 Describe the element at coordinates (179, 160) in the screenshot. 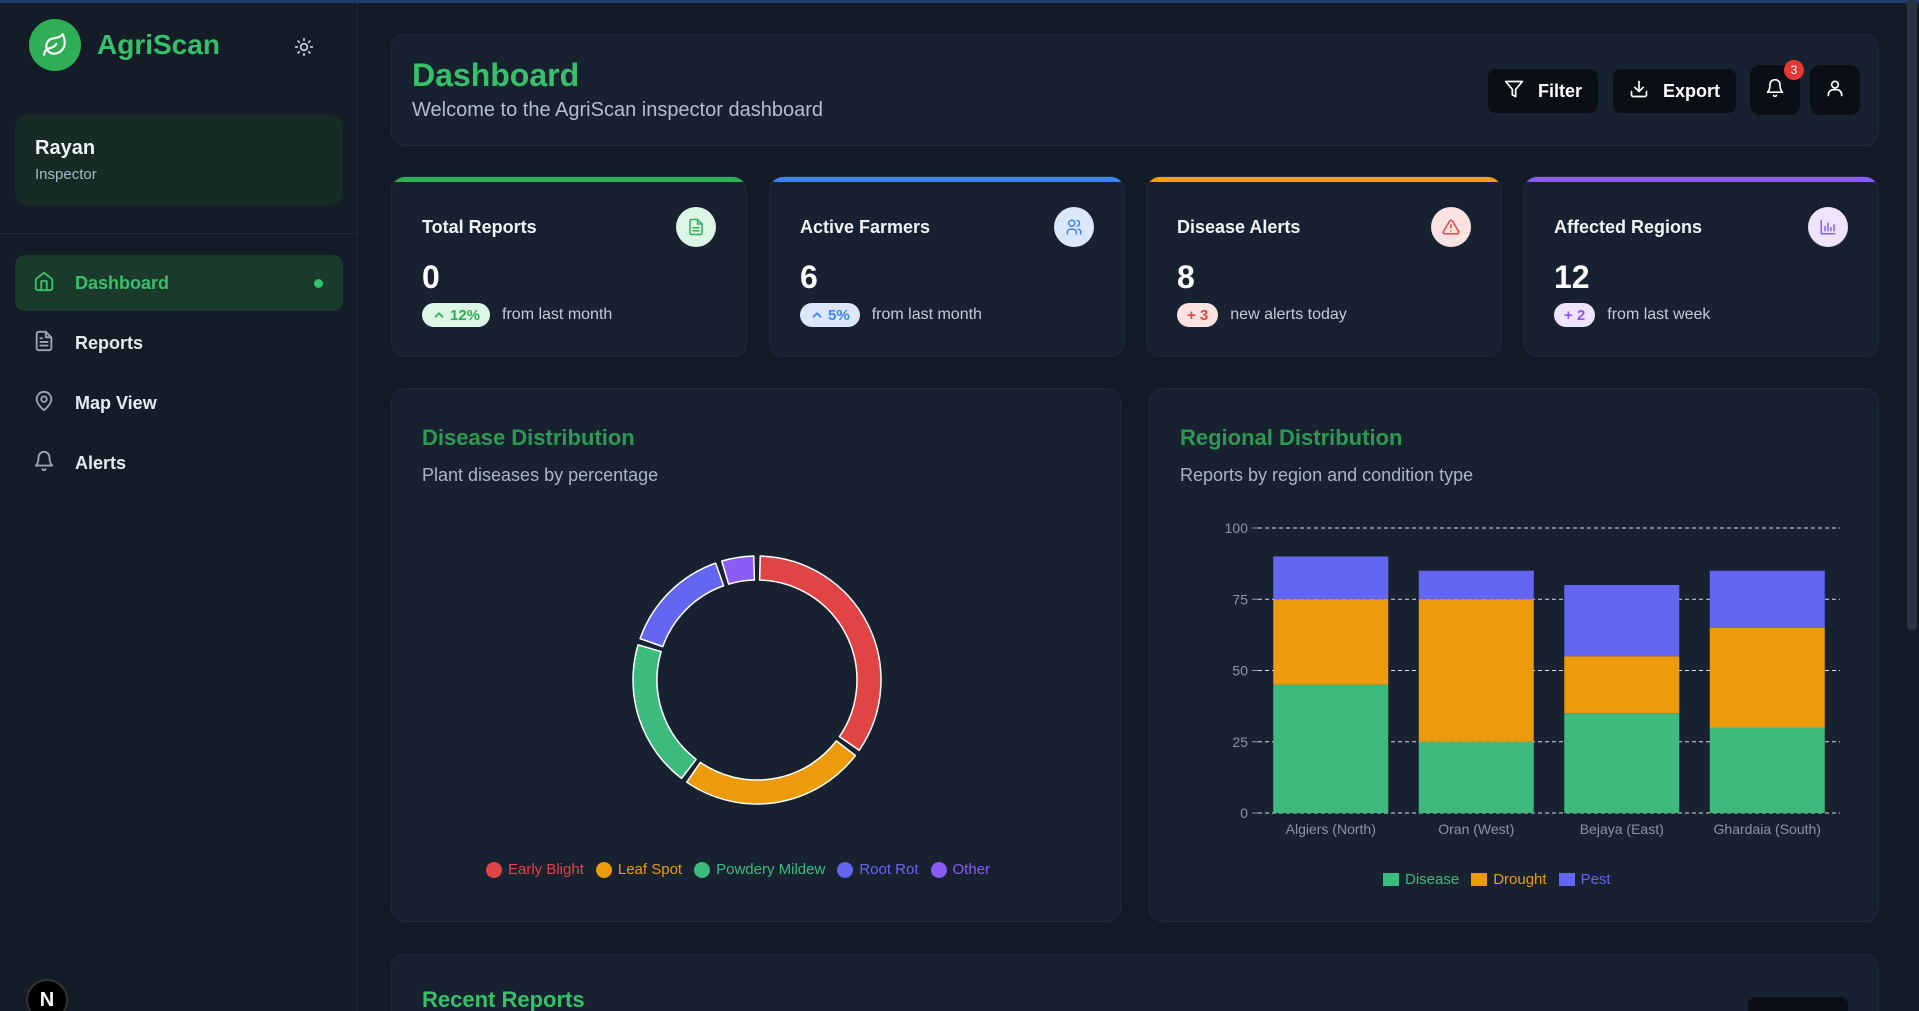

I see `user-card: Rayan Inspector` at that location.